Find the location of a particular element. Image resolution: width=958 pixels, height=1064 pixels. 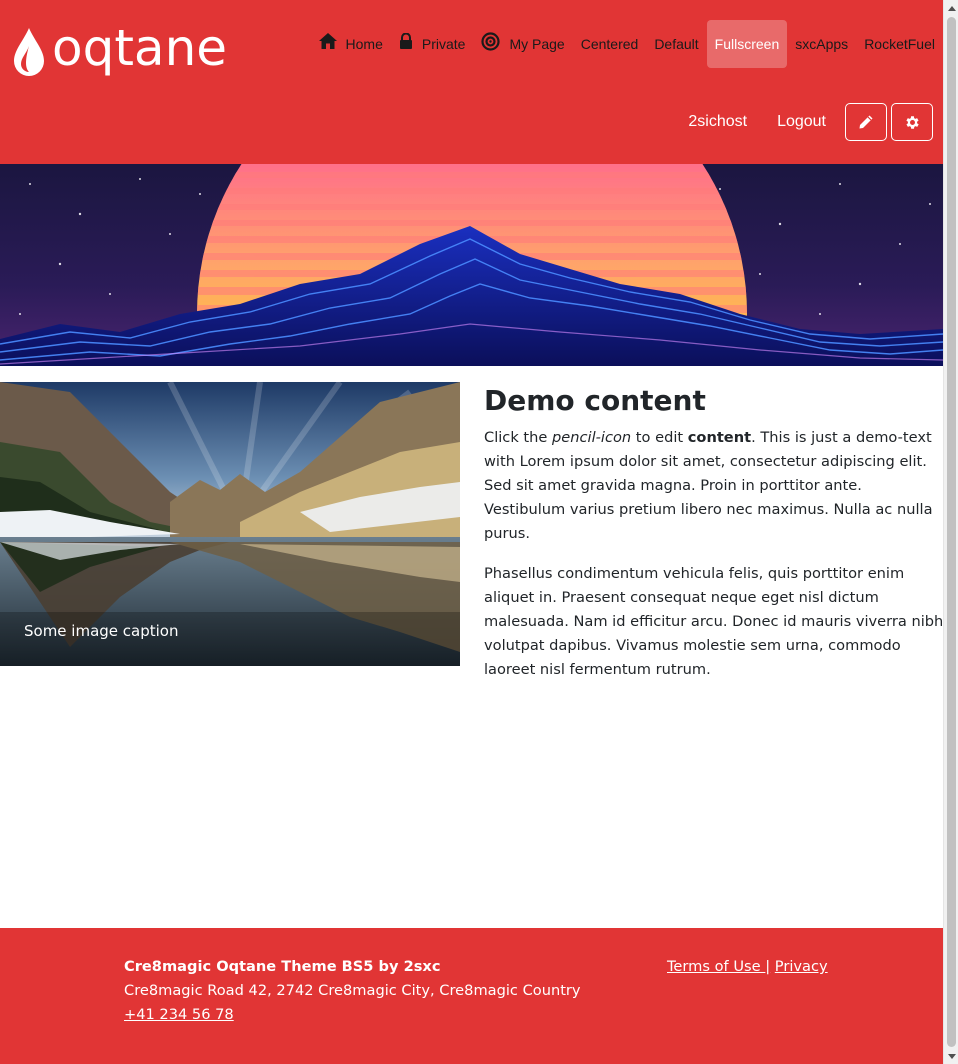

nav-item-home: Home is located at coordinates (351, 44).